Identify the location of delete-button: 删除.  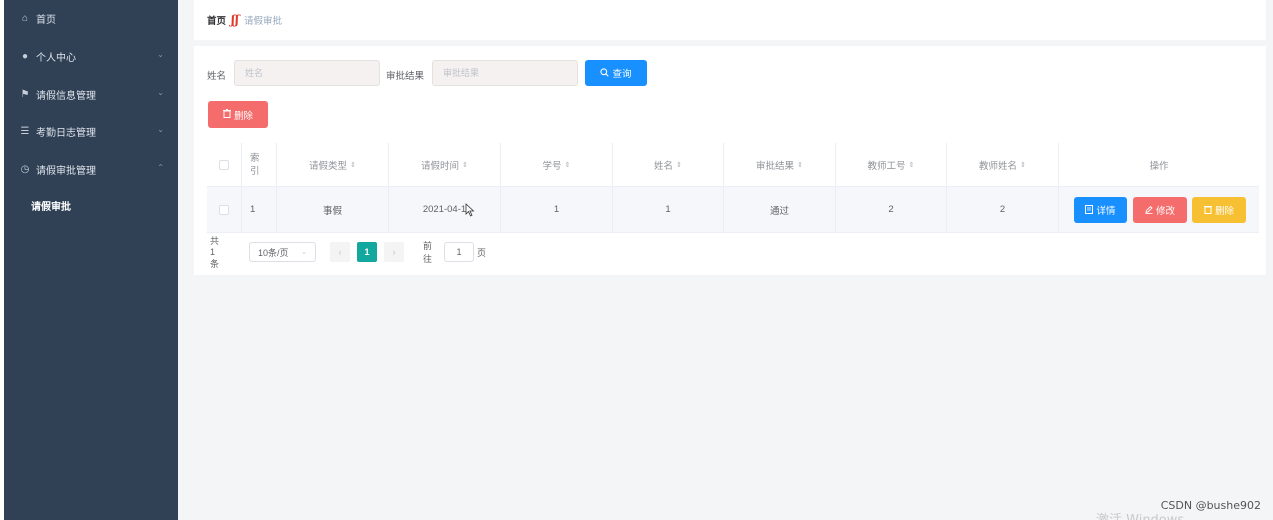
(1219, 210).